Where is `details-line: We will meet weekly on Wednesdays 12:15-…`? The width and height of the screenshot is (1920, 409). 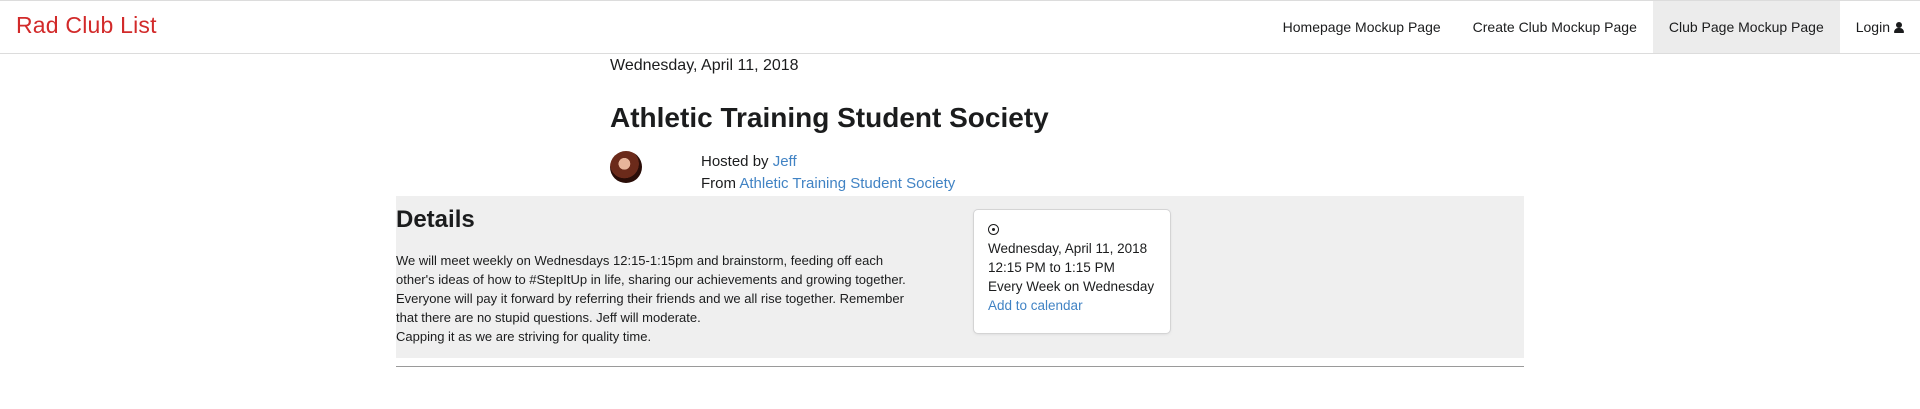 details-line: We will meet weekly on Wednesdays 12:15-… is located at coordinates (640, 260).